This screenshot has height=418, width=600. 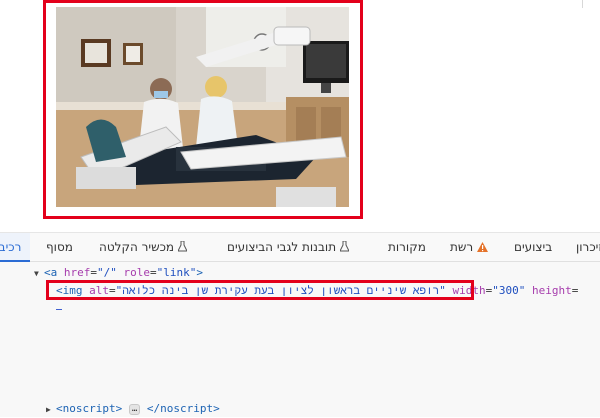 I want to click on tab-performance: ביצועים, so click(x=533, y=247).